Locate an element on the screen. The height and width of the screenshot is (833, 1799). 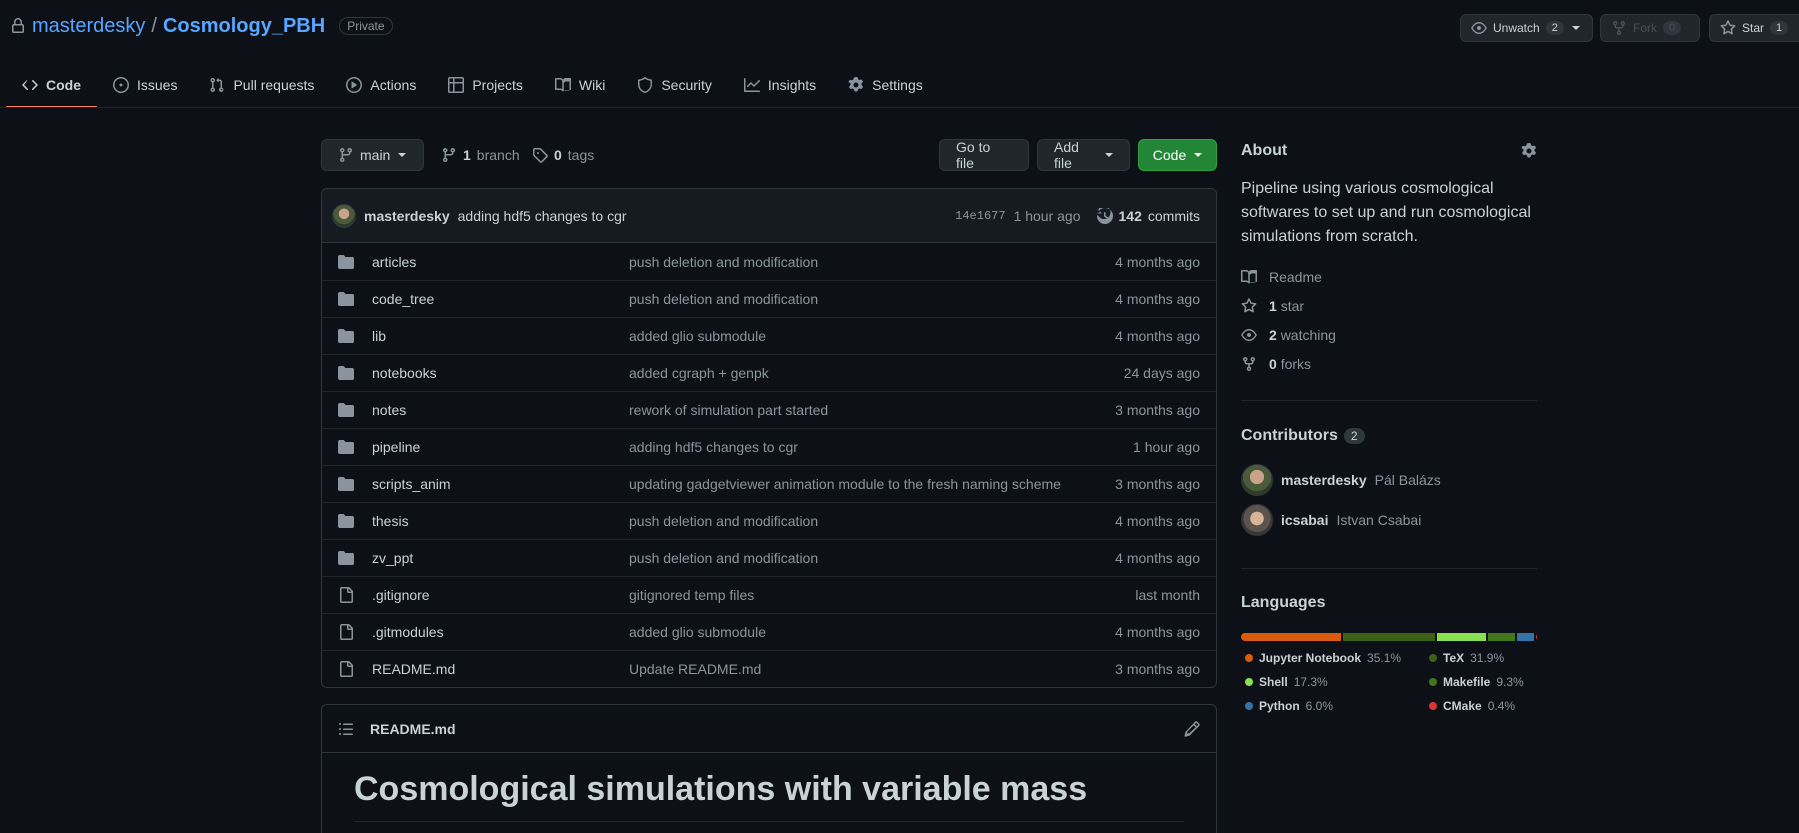
shield-icon is located at coordinates (645, 85).